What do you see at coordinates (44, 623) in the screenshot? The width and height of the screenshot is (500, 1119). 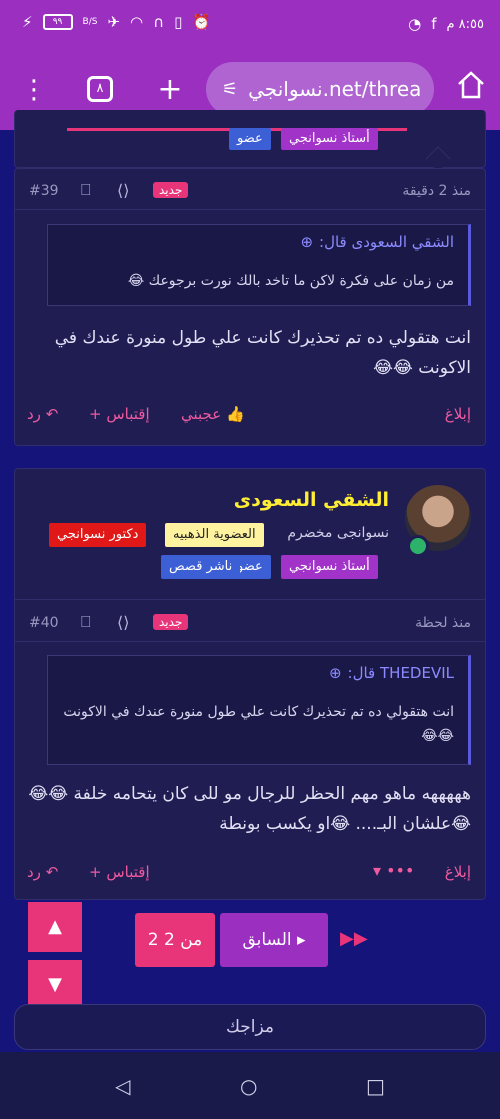 I see `post-number: #40` at bounding box center [44, 623].